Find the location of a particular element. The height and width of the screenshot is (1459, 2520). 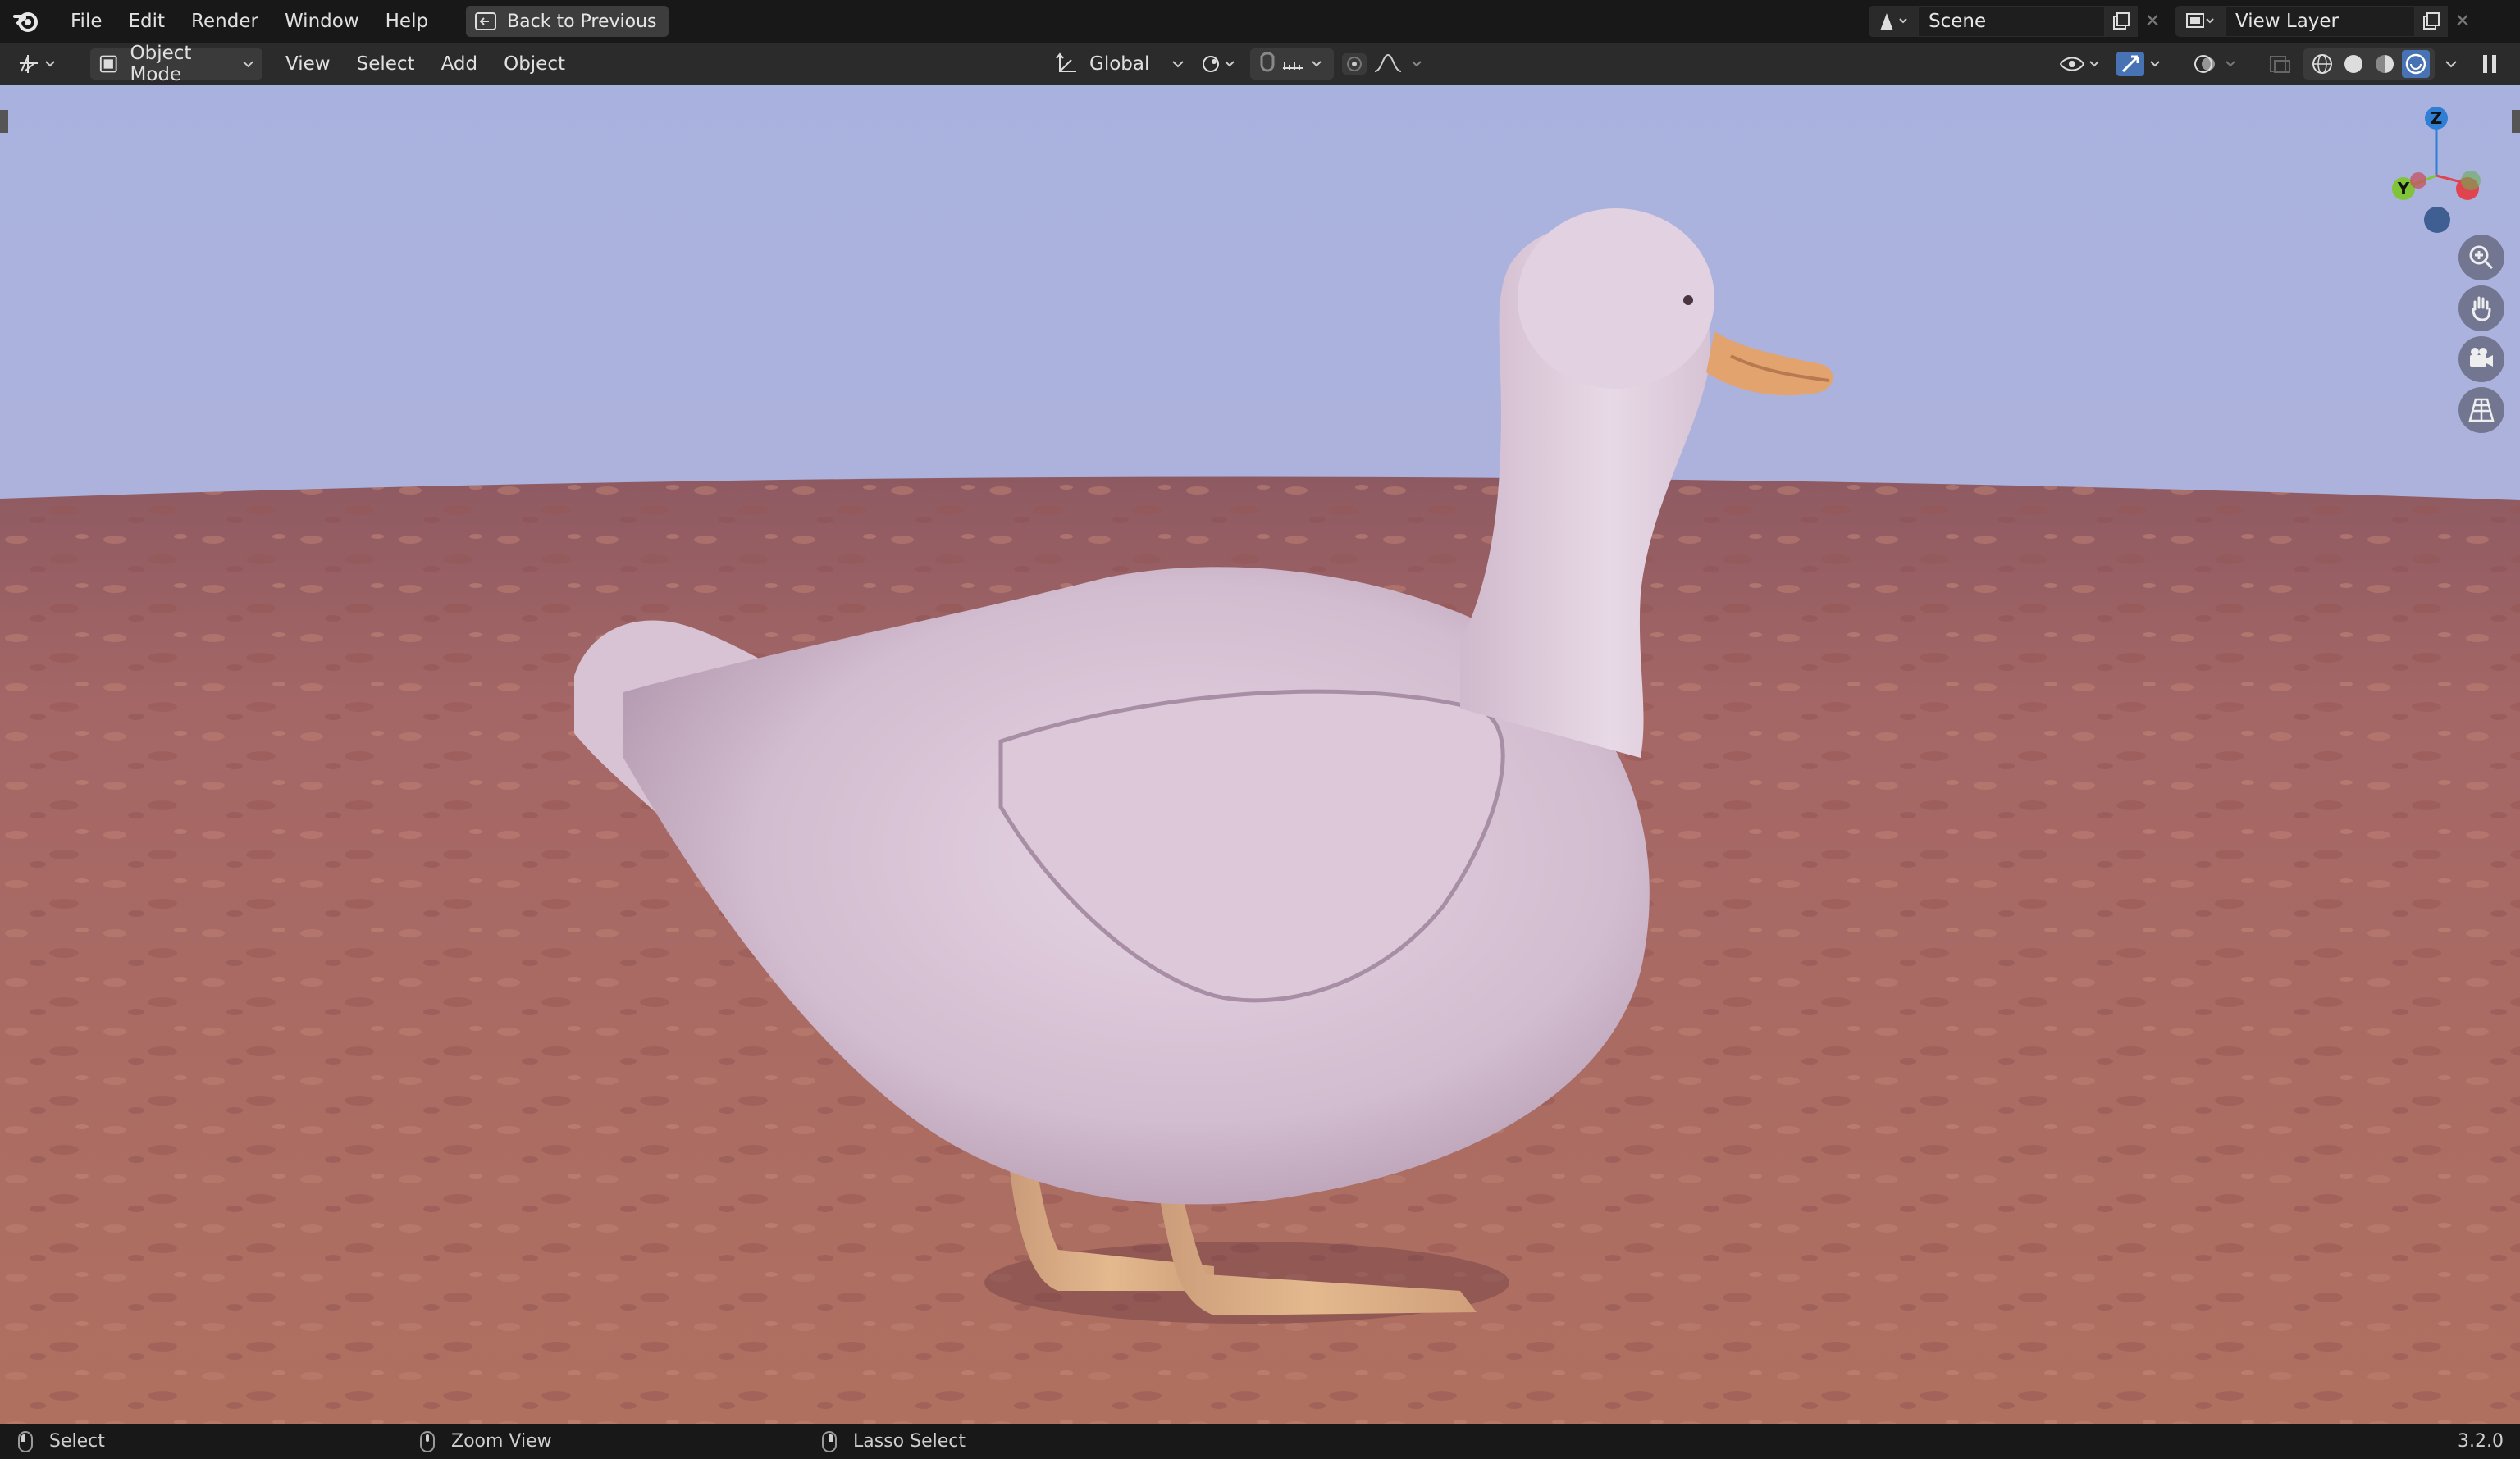

transform-orientation-selector: Global is located at coordinates (1119, 64).